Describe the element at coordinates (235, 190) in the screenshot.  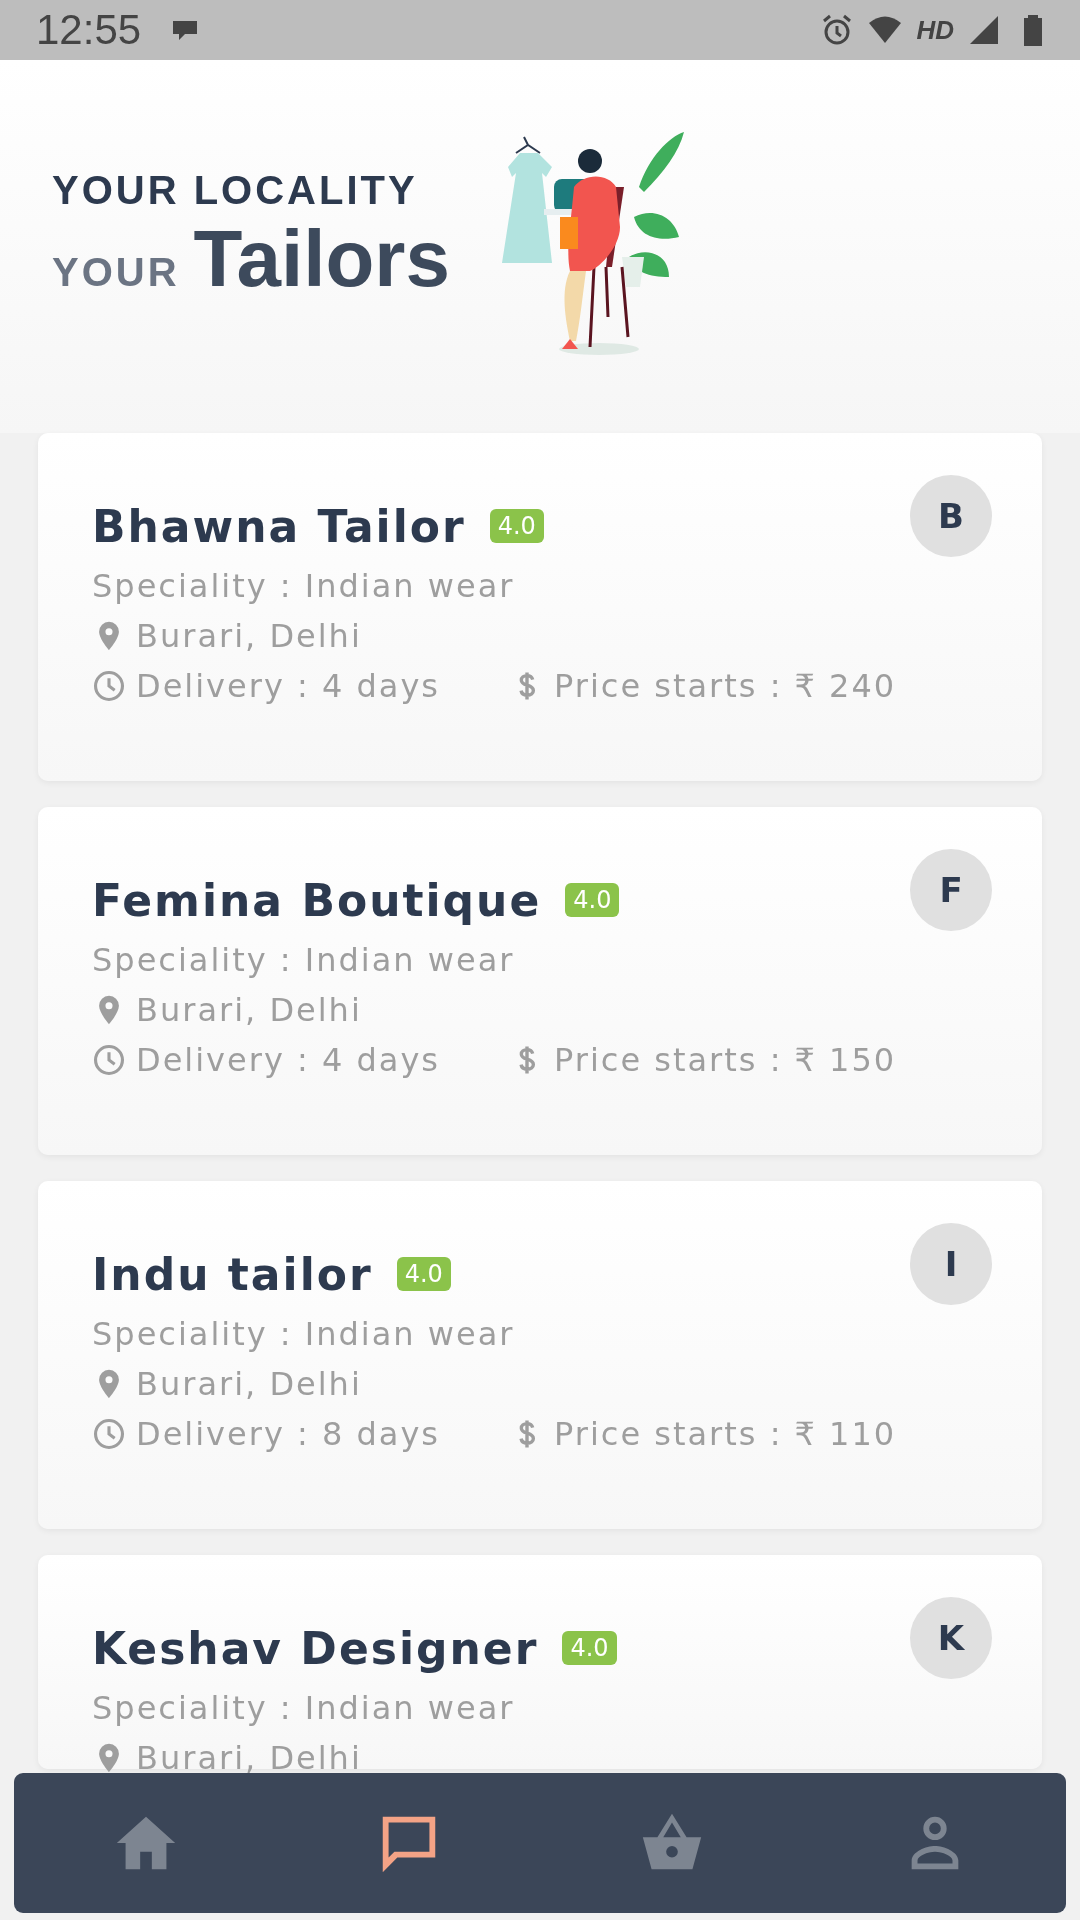
I see `header-title: YOUR LOCALITY` at that location.